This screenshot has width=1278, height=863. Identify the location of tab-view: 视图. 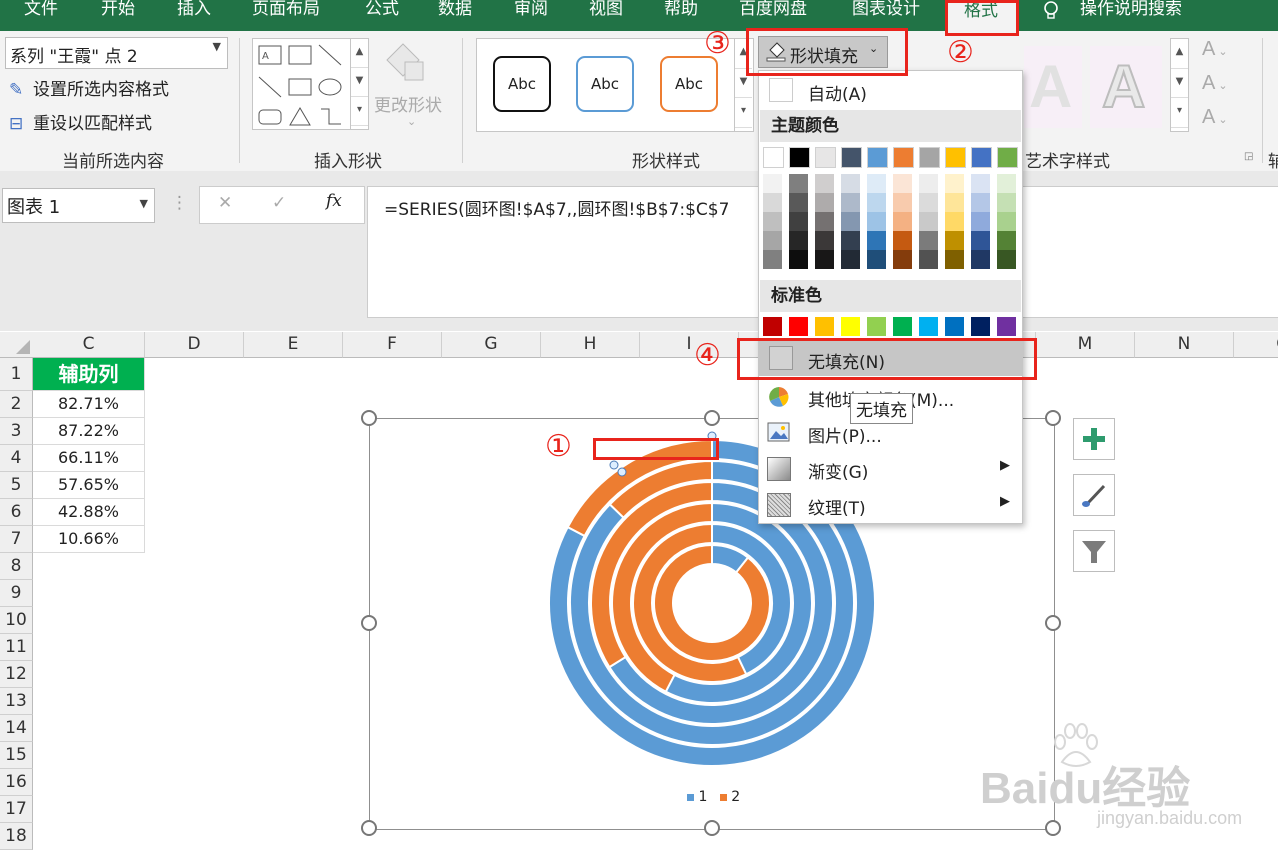
(606, 15).